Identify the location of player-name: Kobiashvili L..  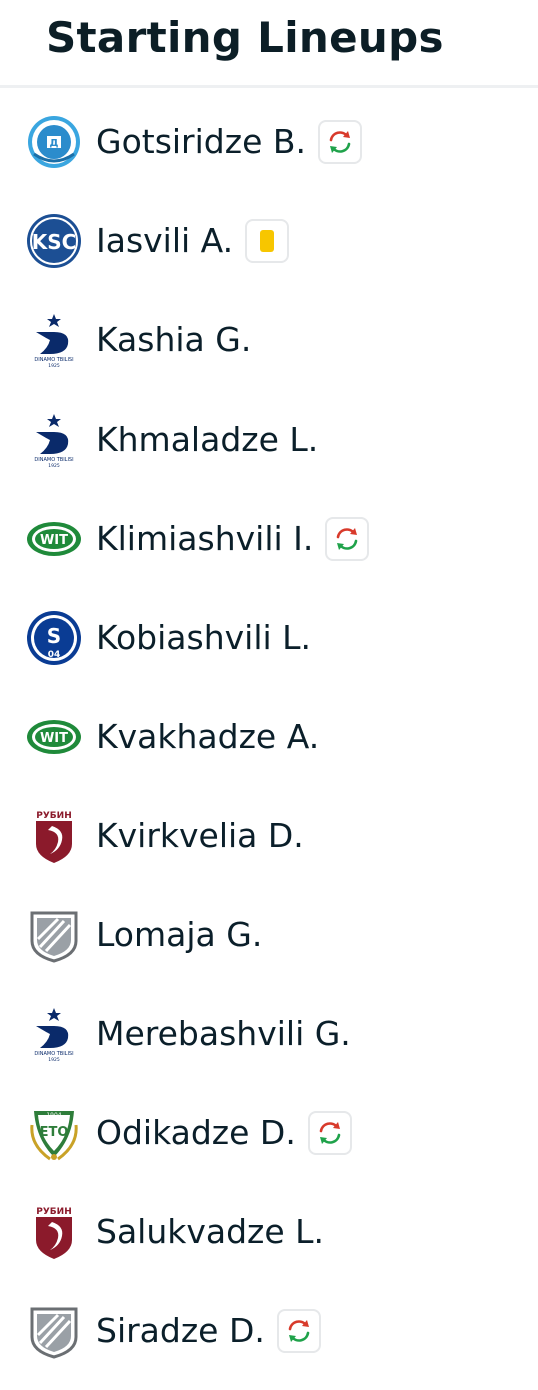
(203, 638).